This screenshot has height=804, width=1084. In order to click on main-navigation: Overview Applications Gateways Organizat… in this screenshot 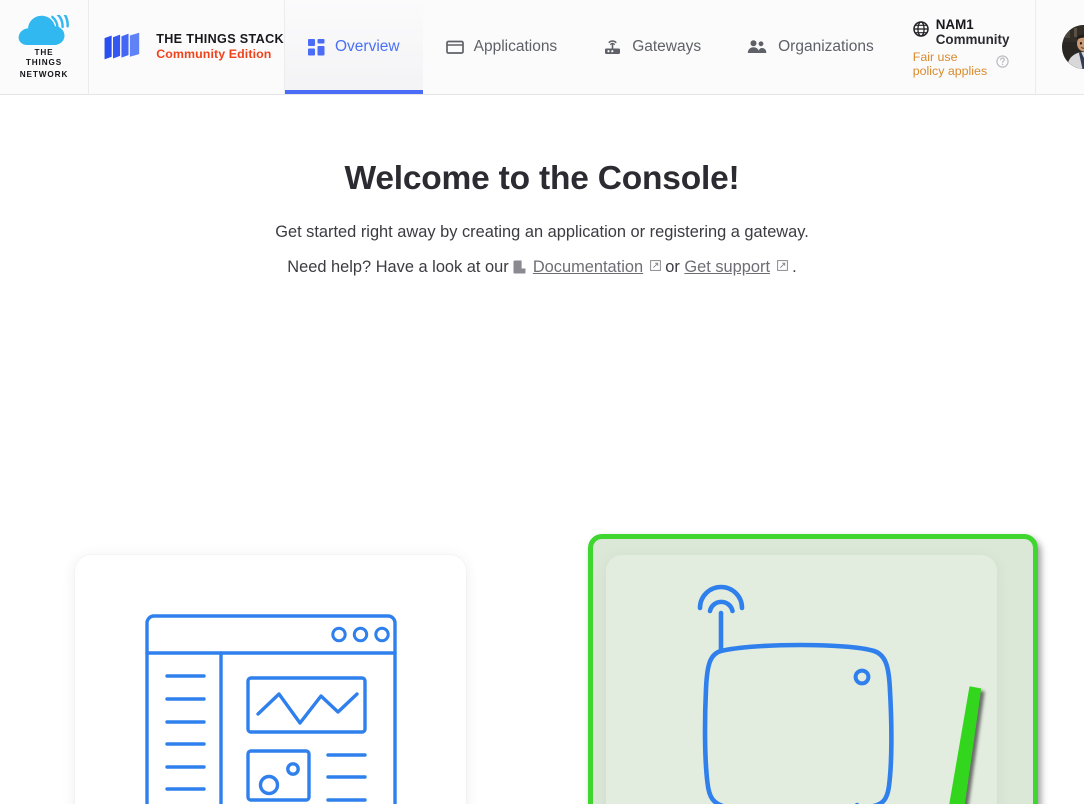, I will do `click(660, 47)`.